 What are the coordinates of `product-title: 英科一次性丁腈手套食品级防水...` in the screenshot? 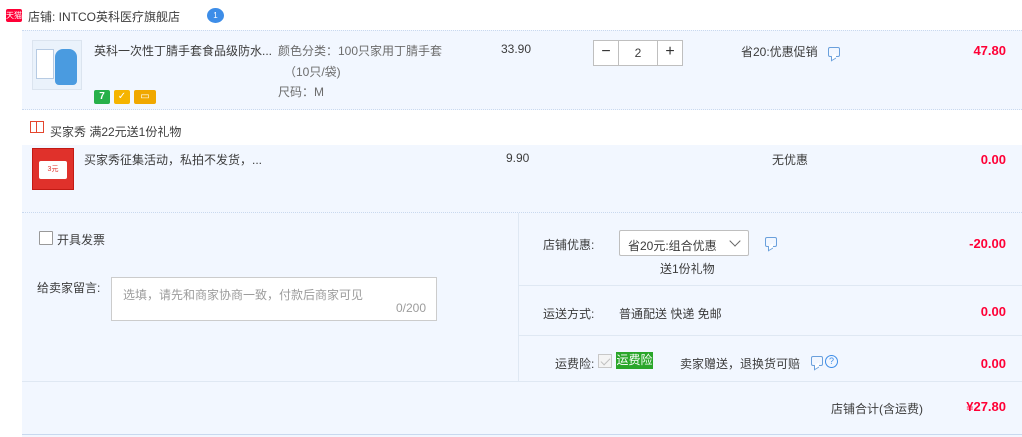 It's located at (183, 50).